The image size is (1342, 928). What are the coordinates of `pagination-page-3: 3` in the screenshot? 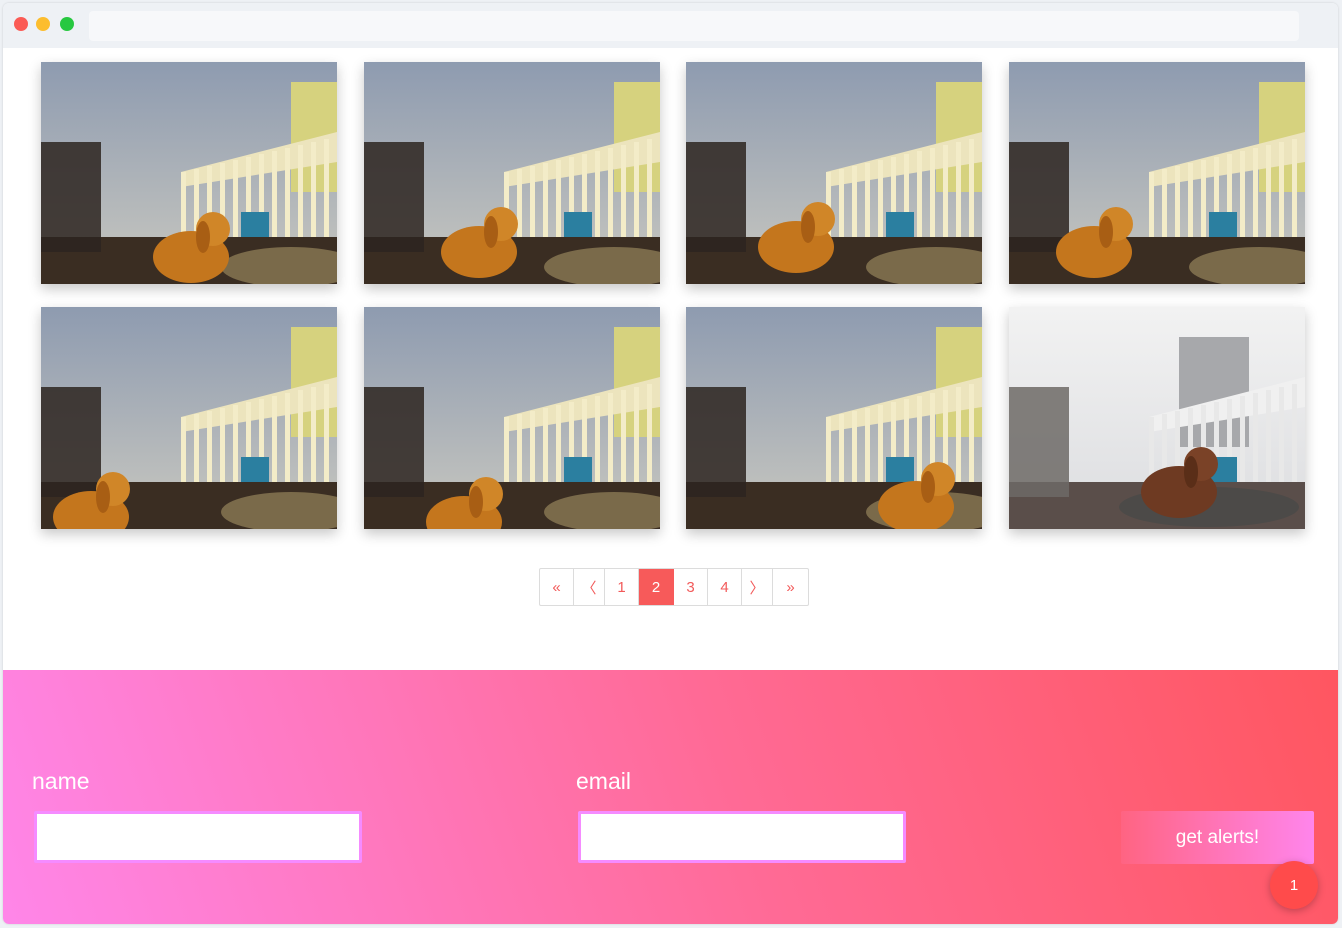 It's located at (691, 587).